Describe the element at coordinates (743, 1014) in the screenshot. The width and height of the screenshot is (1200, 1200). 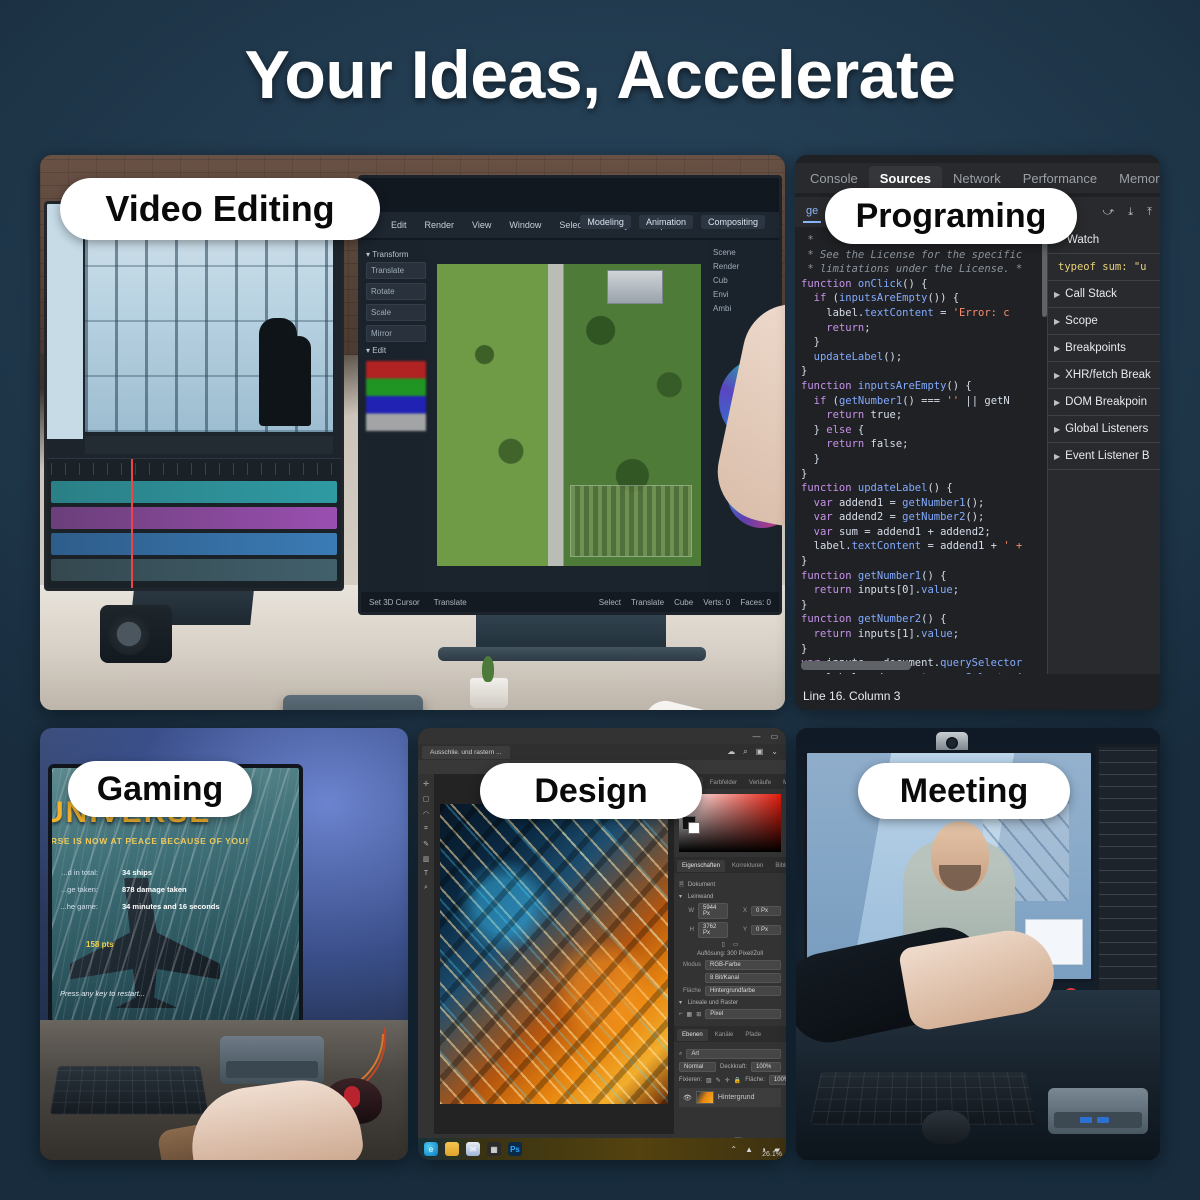
I see `unit-select: Pixel` at that location.